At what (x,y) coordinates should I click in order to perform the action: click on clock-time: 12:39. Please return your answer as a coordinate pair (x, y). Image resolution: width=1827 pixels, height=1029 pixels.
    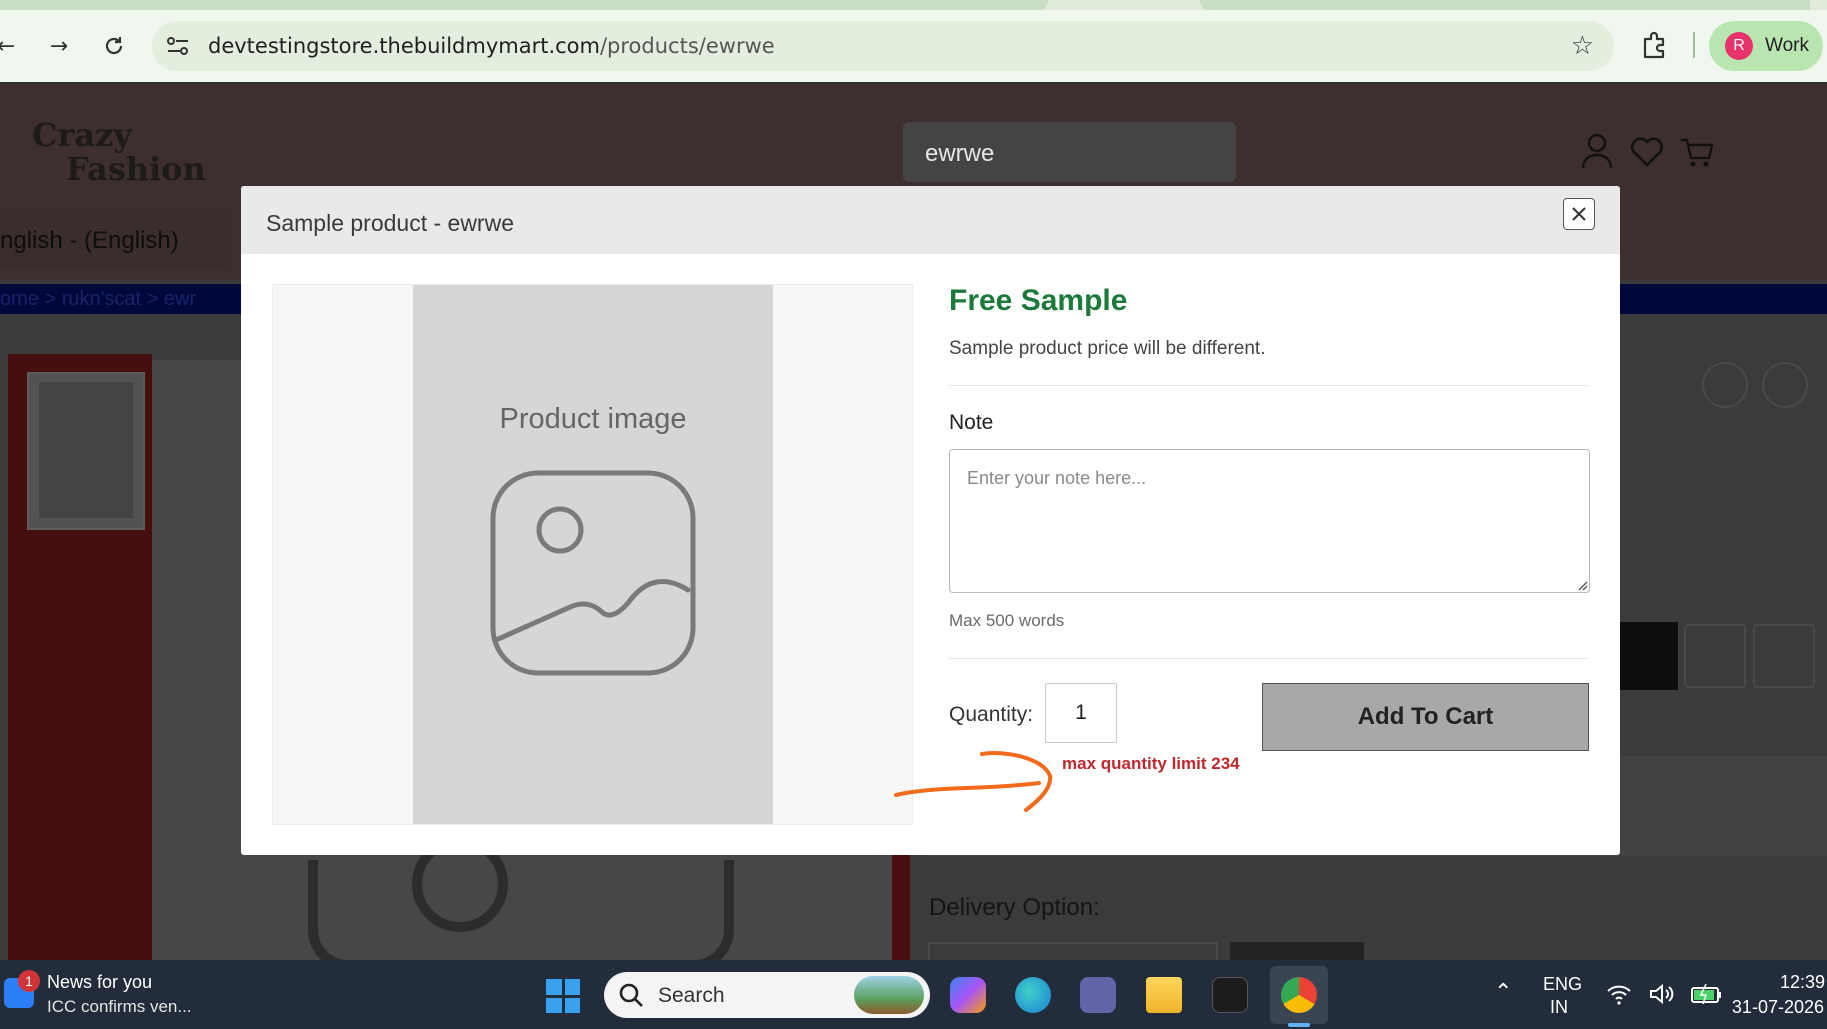
    Looking at the image, I should click on (1802, 982).